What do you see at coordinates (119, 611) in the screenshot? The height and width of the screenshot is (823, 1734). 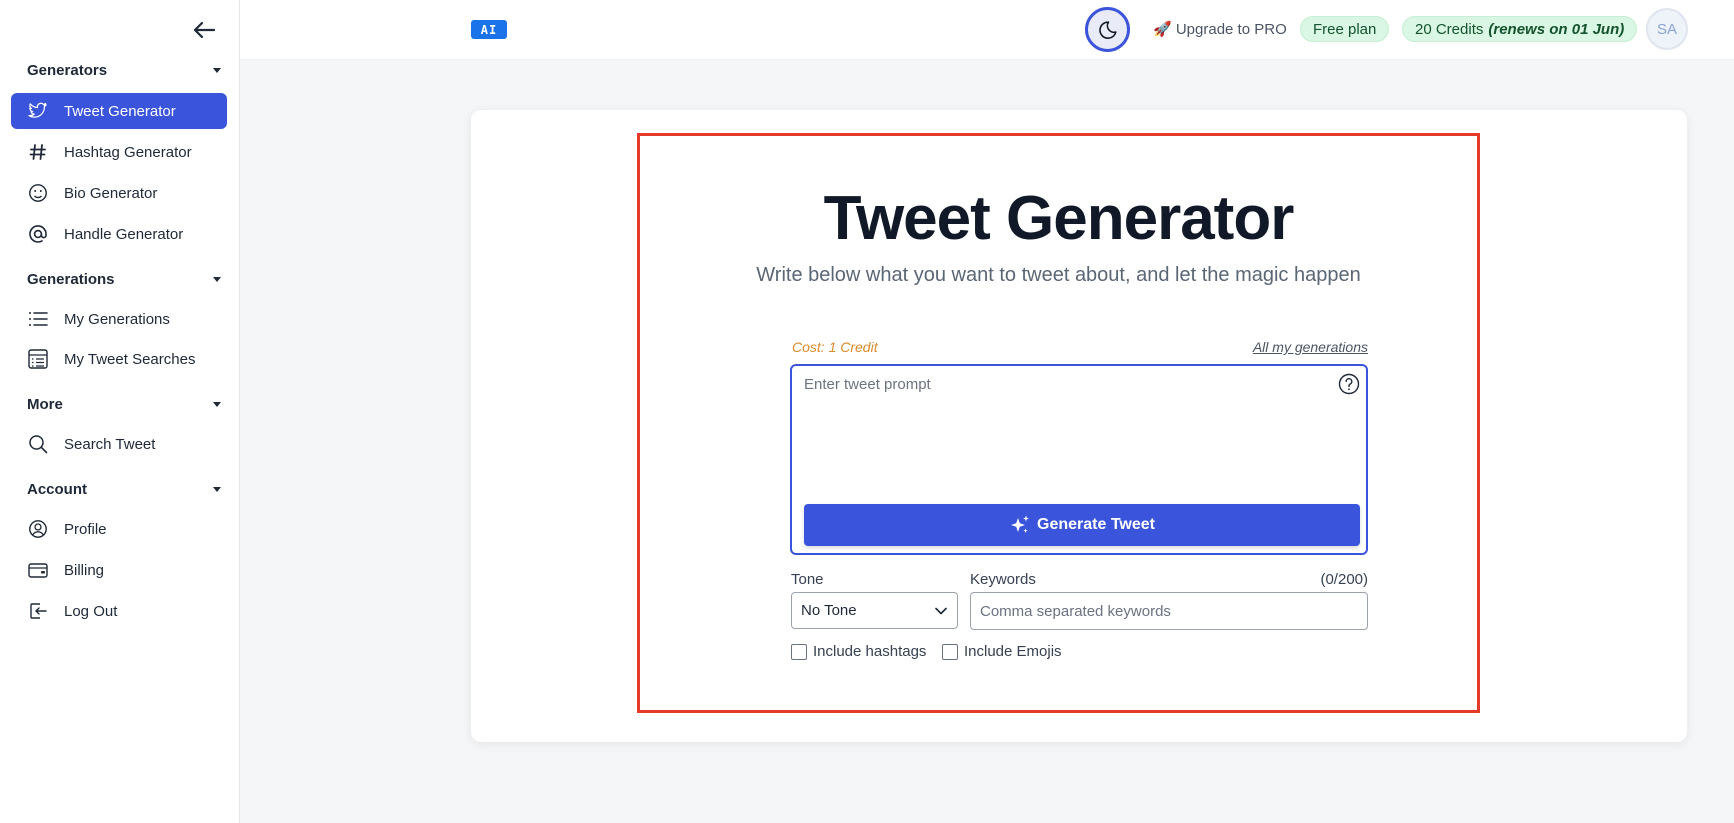 I see `sidebar-item-log-out: Log Out` at bounding box center [119, 611].